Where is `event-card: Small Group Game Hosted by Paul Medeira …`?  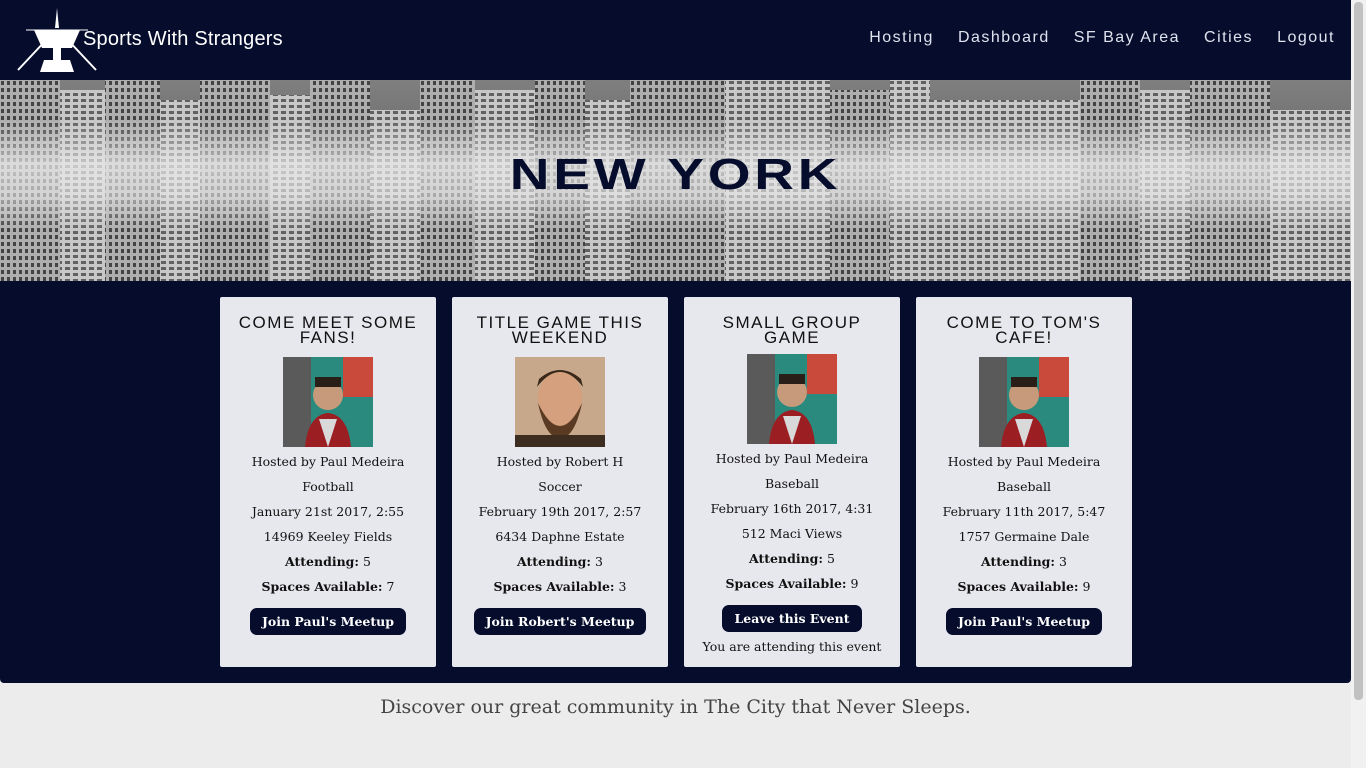
event-card: Small Group Game Hosted by Paul Medeira … is located at coordinates (792, 482).